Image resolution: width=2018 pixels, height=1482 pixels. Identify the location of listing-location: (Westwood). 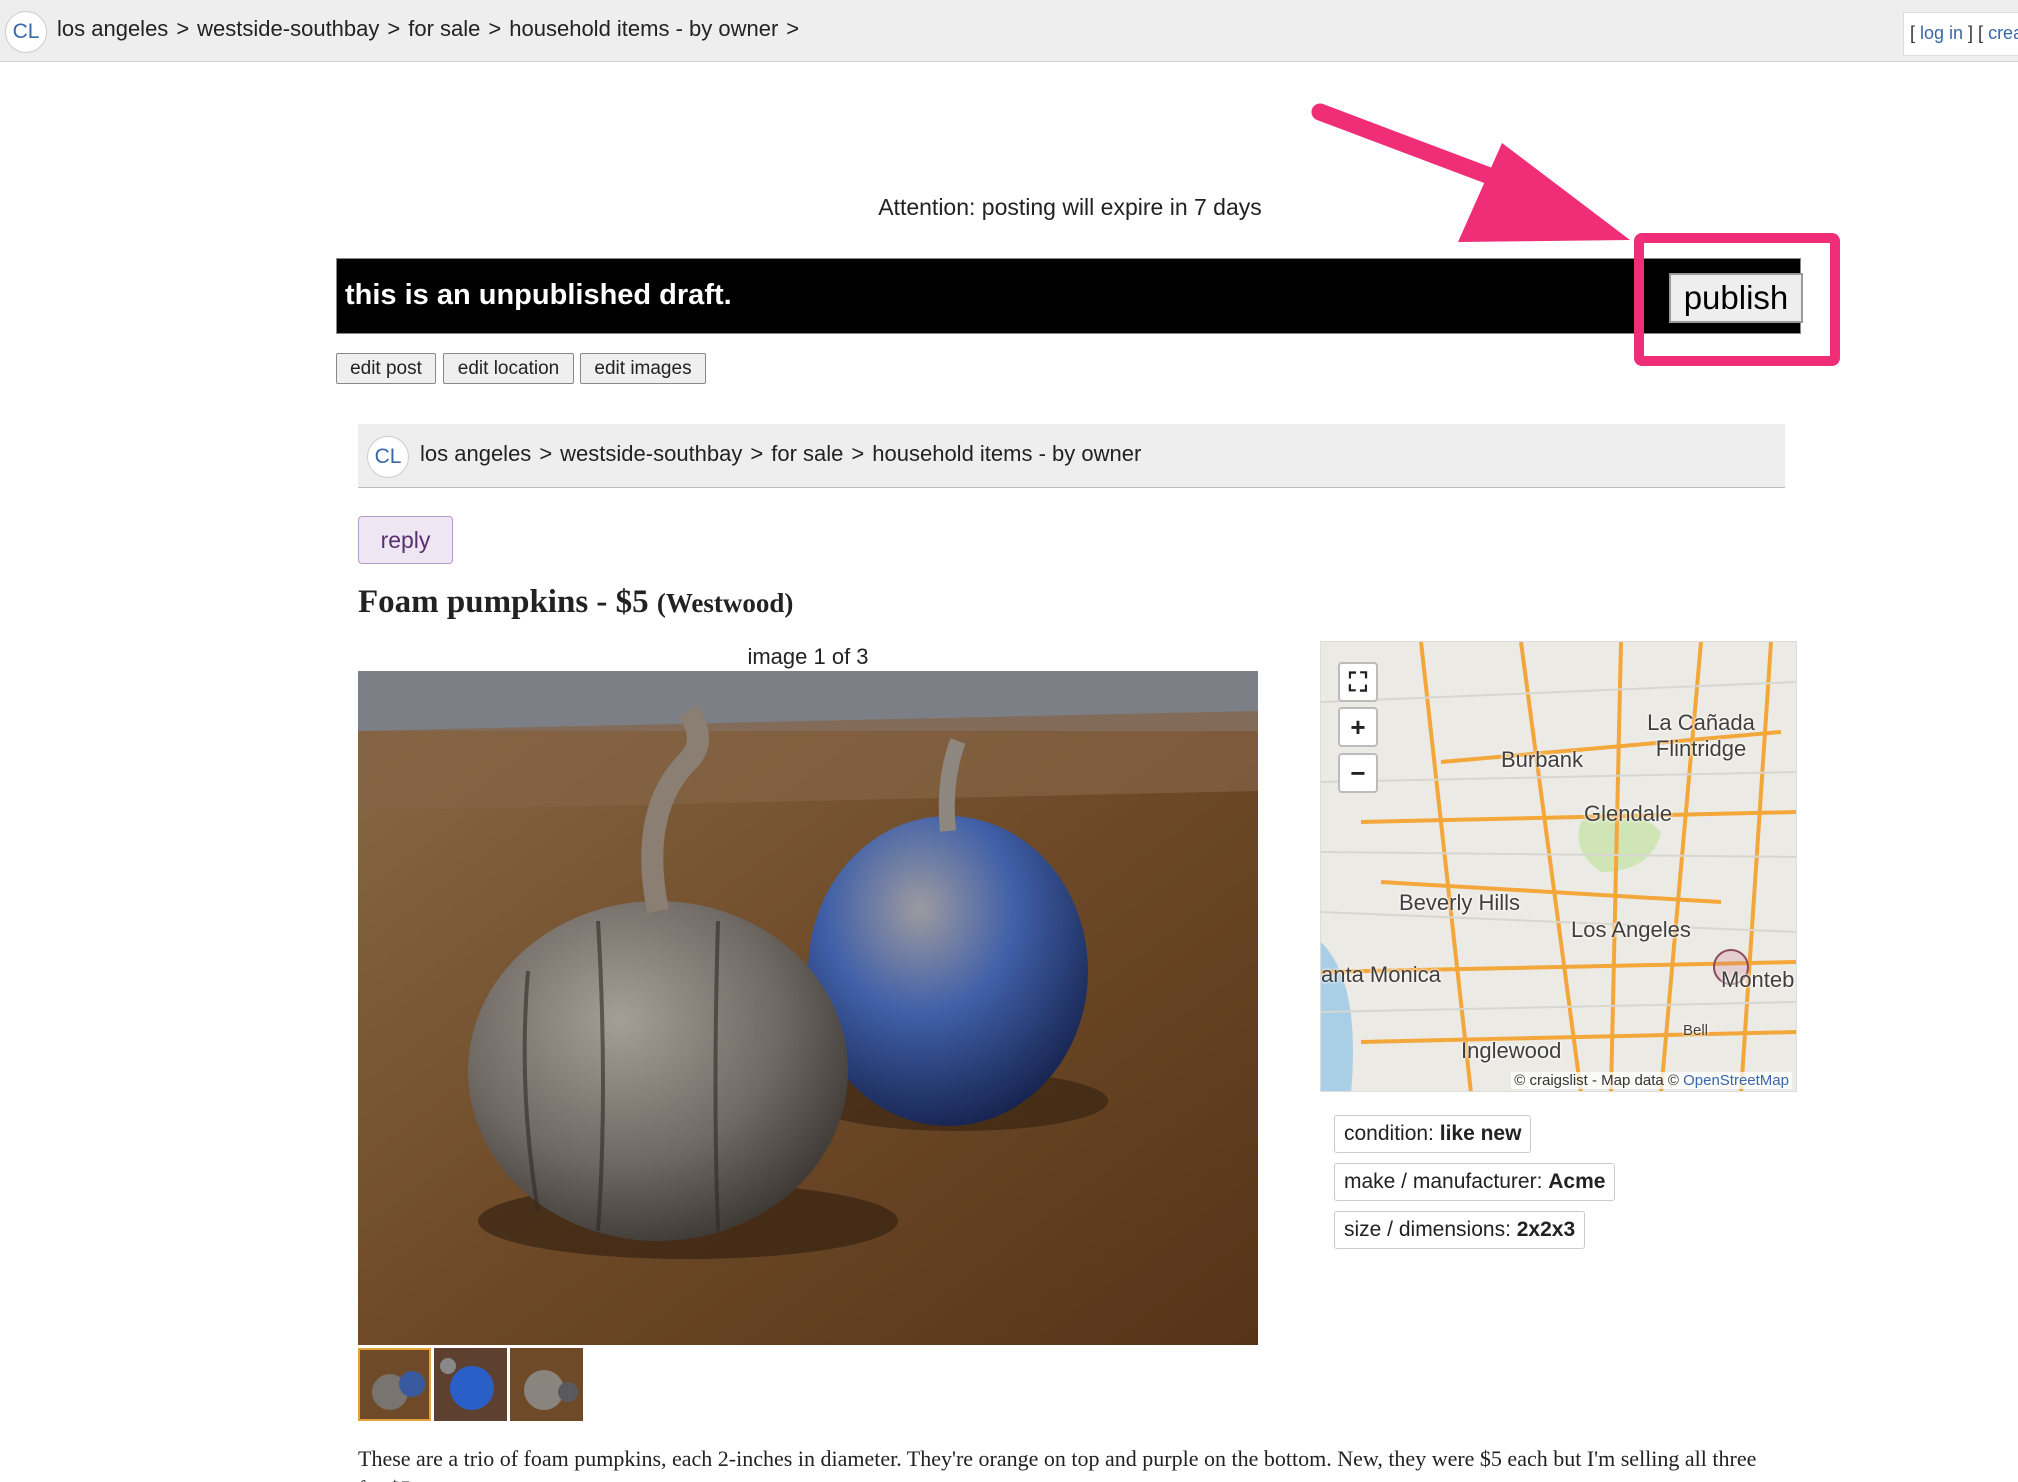
(725, 603).